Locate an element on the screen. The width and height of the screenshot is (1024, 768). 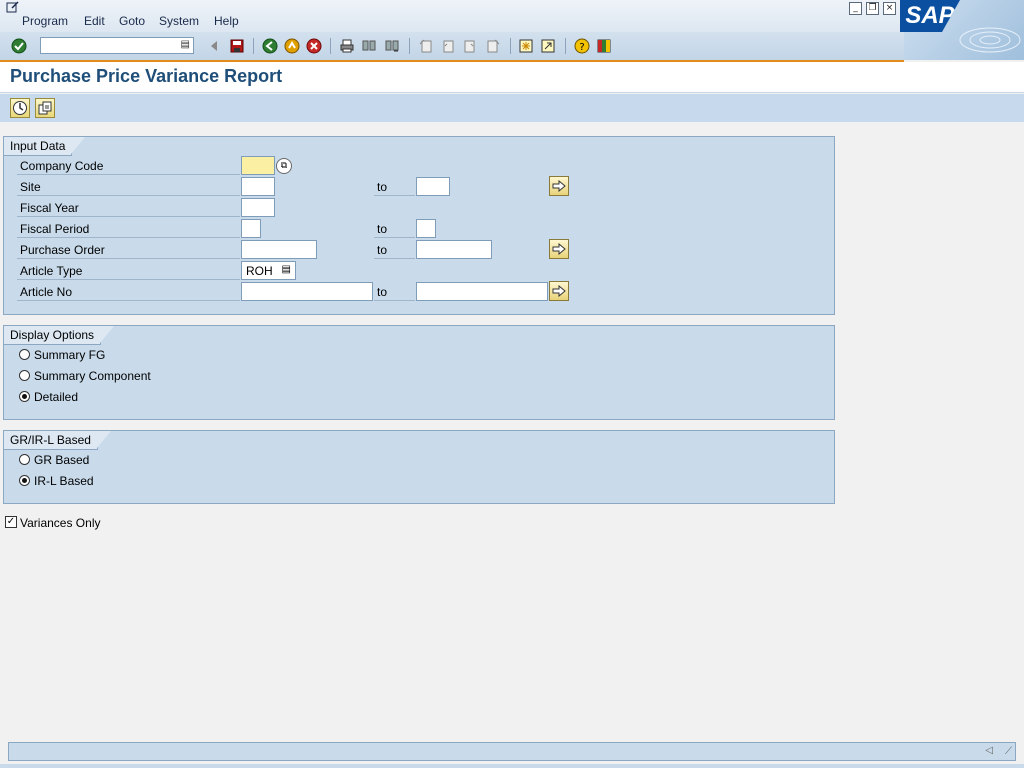
company-code-field is located at coordinates (258, 165).